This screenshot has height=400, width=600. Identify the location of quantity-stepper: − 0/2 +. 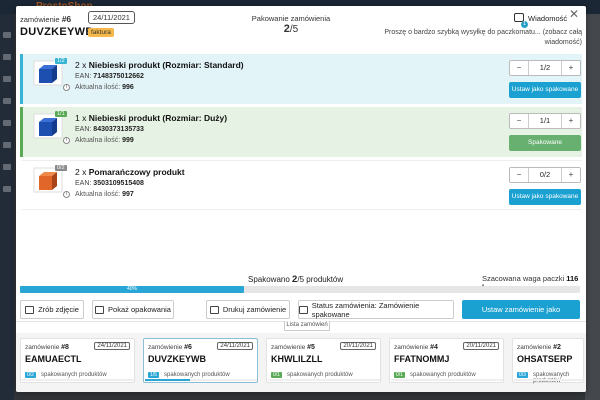
(545, 175).